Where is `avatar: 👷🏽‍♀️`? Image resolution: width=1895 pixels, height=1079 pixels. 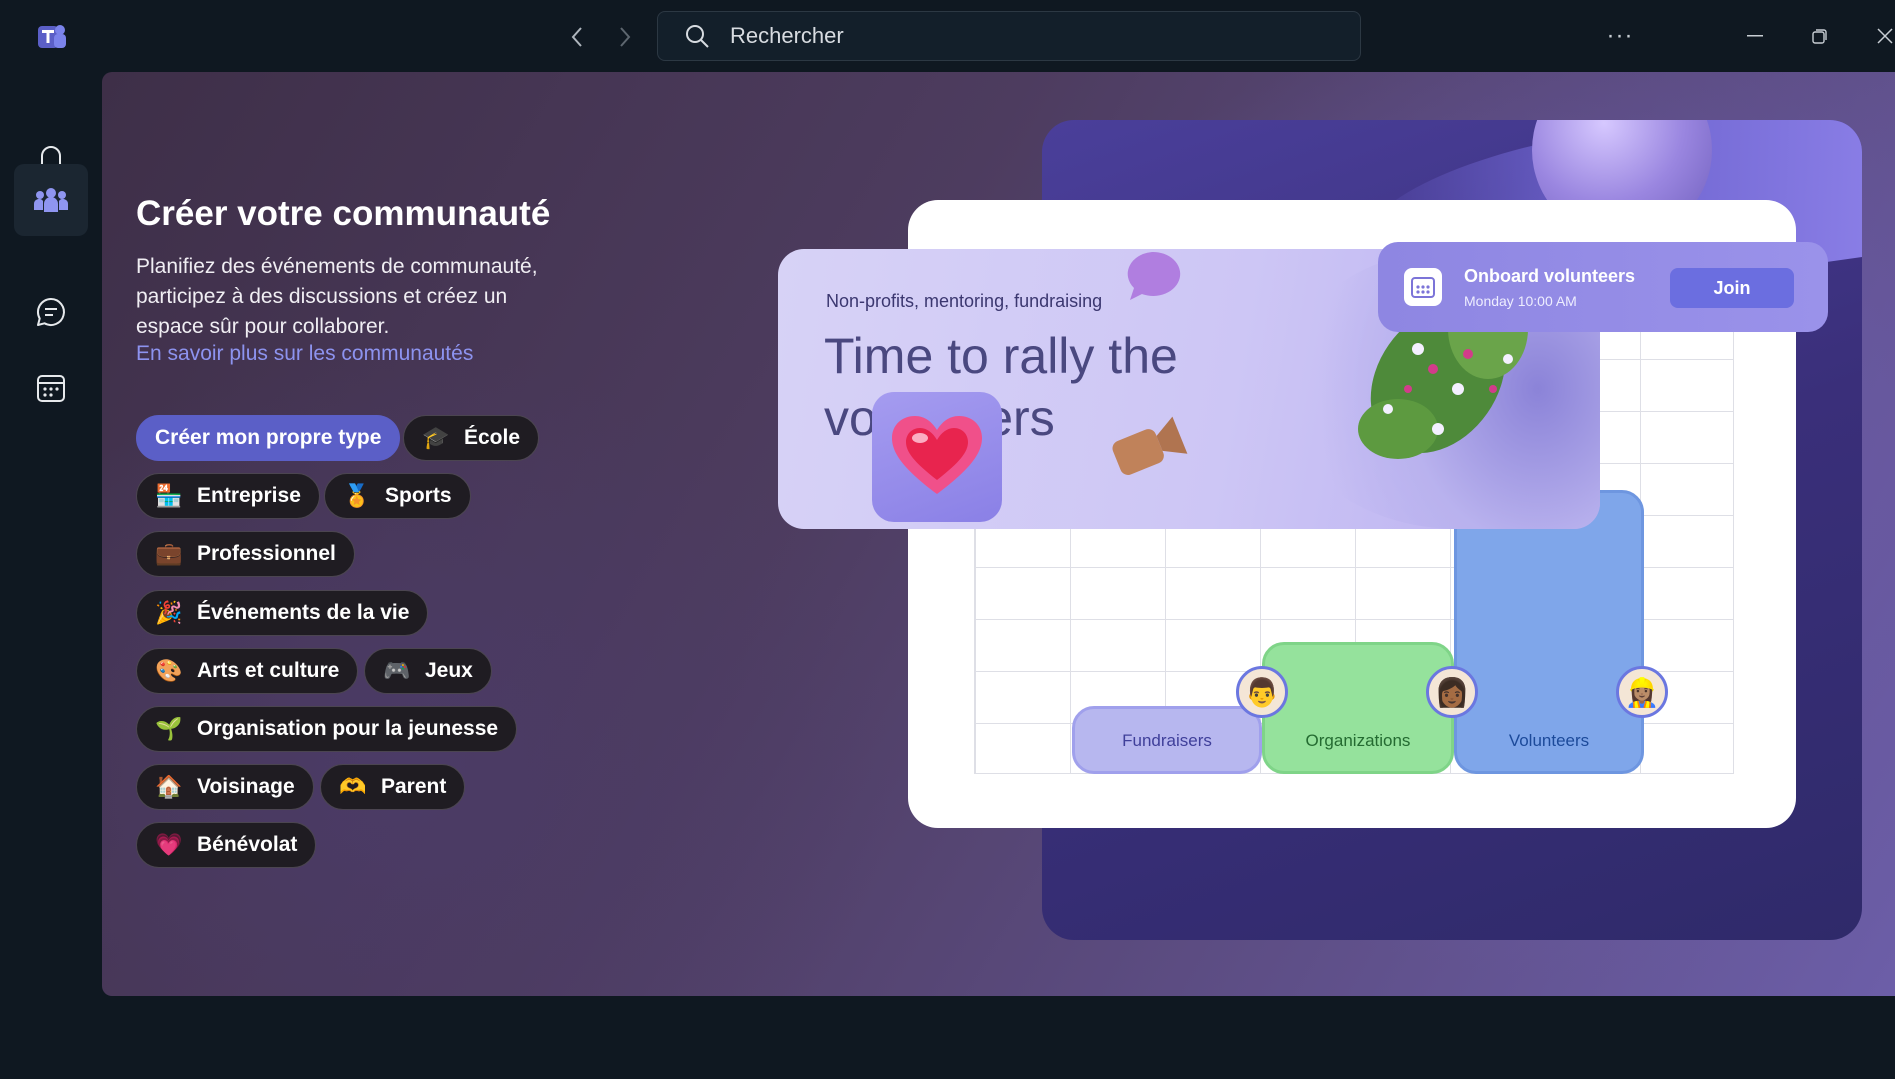
avatar: 👷🏽‍♀️ is located at coordinates (1642, 692).